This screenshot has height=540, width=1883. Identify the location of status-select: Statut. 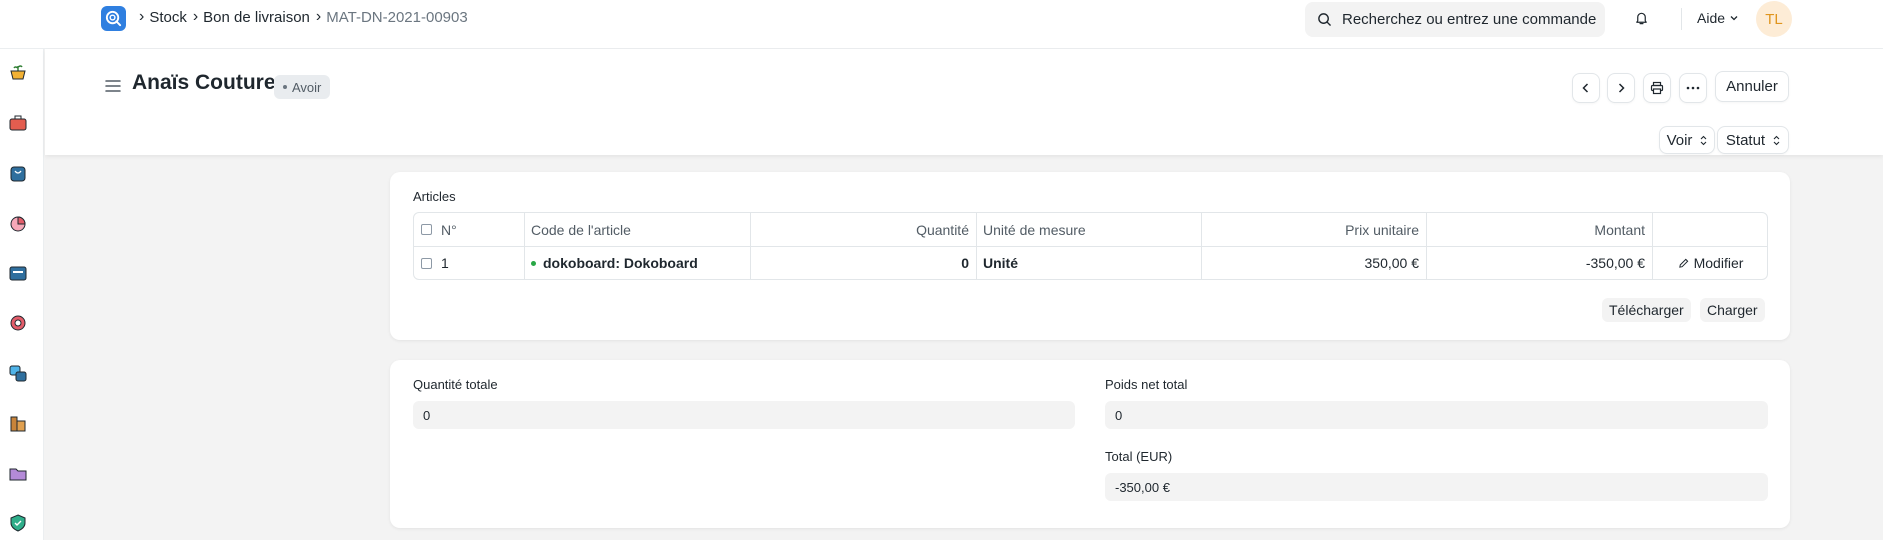
(1753, 140).